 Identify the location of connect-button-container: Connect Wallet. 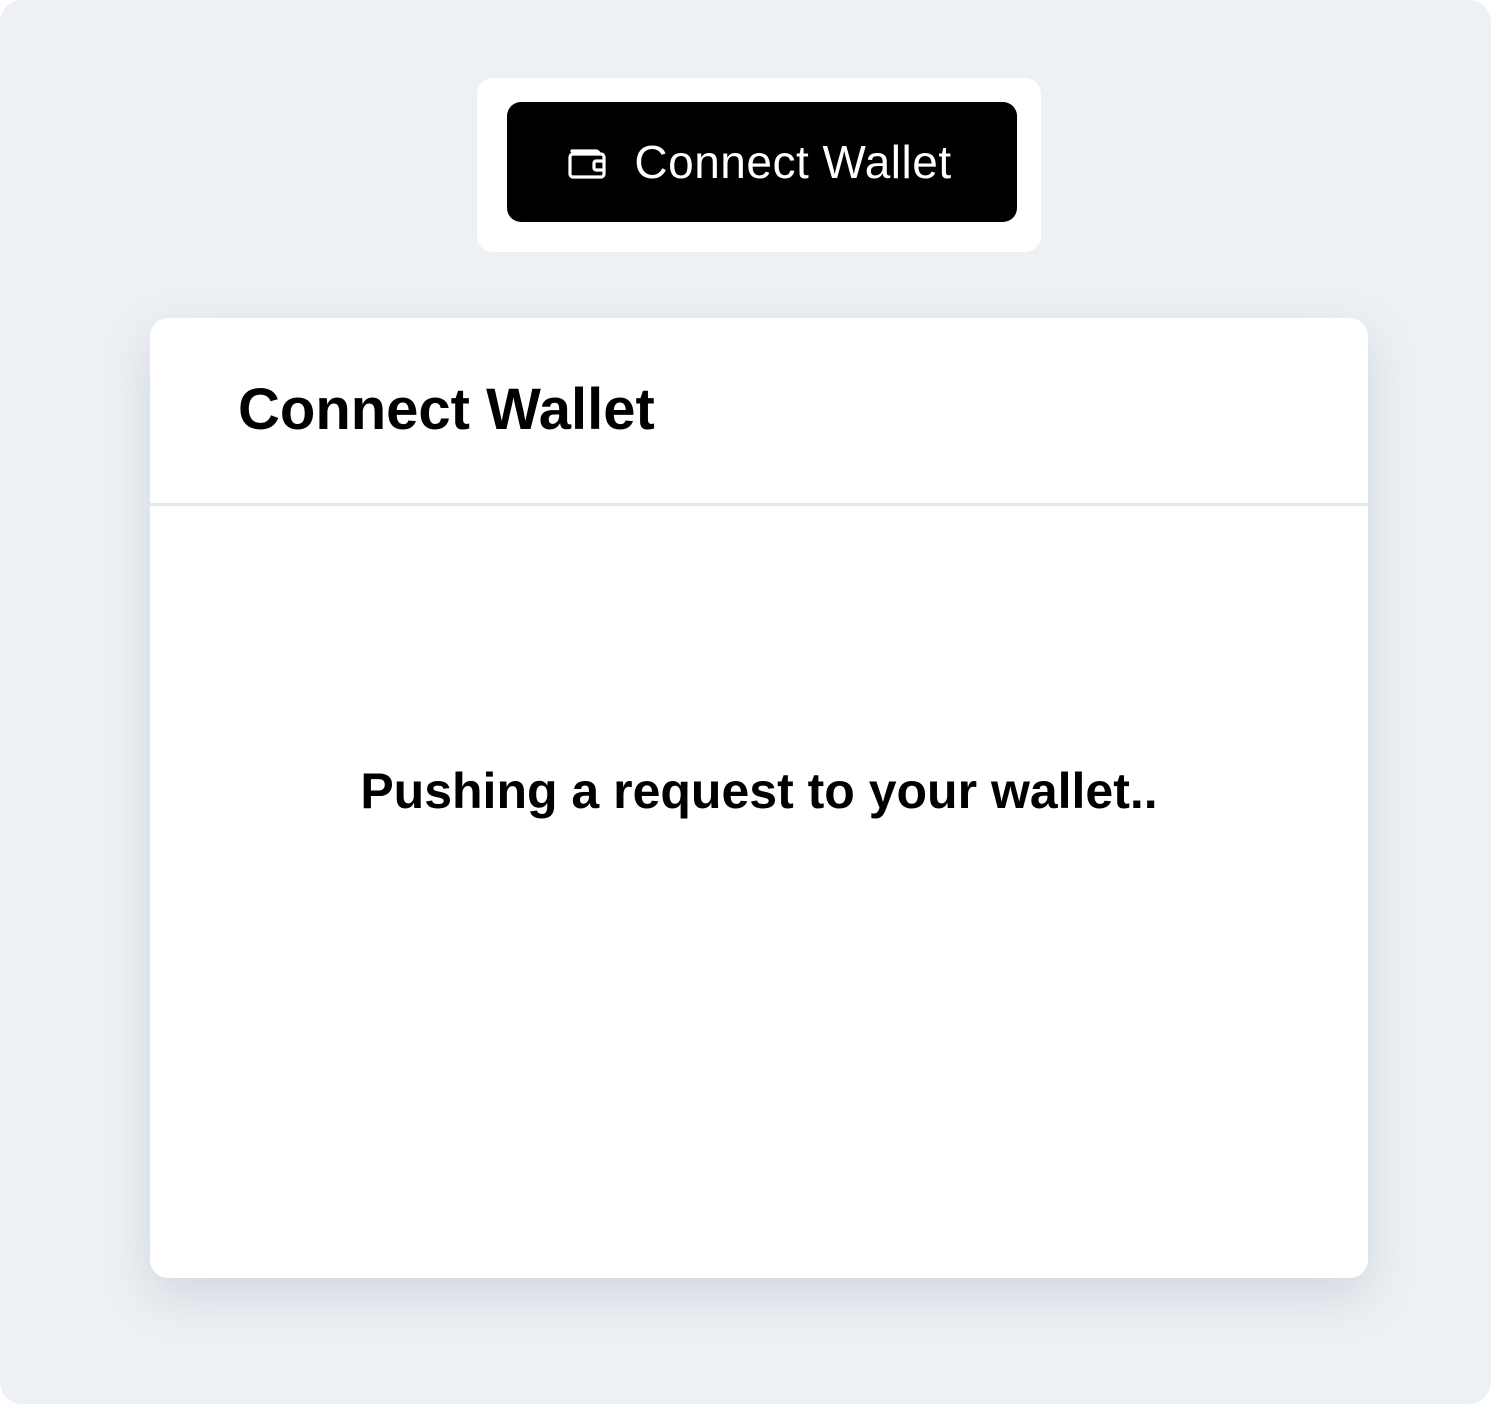
(759, 165).